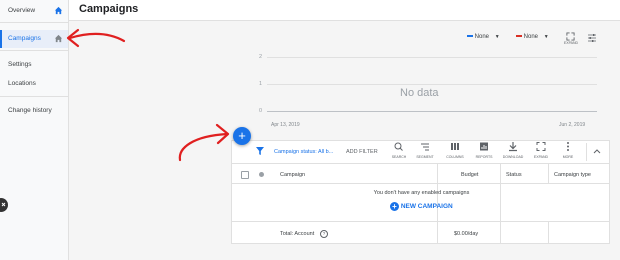 Image resolution: width=620 pixels, height=260 pixels. What do you see at coordinates (572, 125) in the screenshot?
I see `x-axis-end-date: Jun 2, 2019` at bounding box center [572, 125].